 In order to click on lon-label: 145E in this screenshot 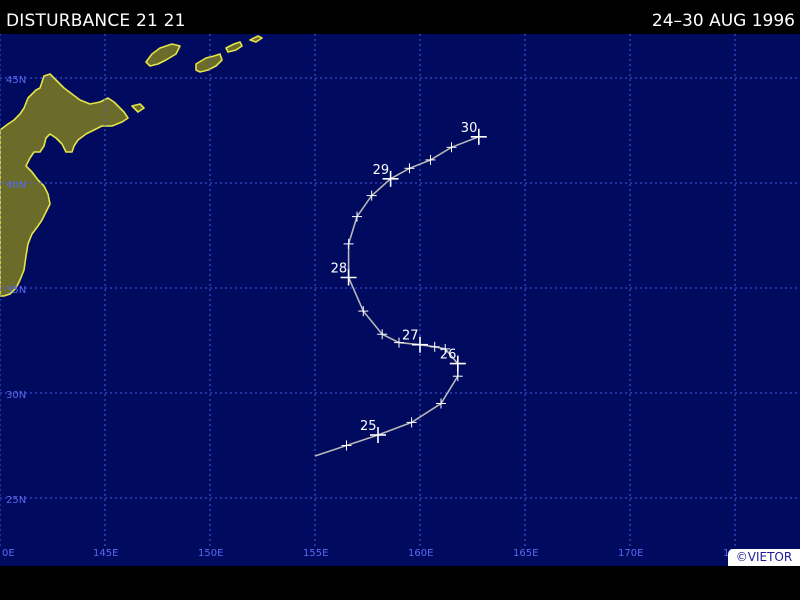, I will do `click(105, 553)`.